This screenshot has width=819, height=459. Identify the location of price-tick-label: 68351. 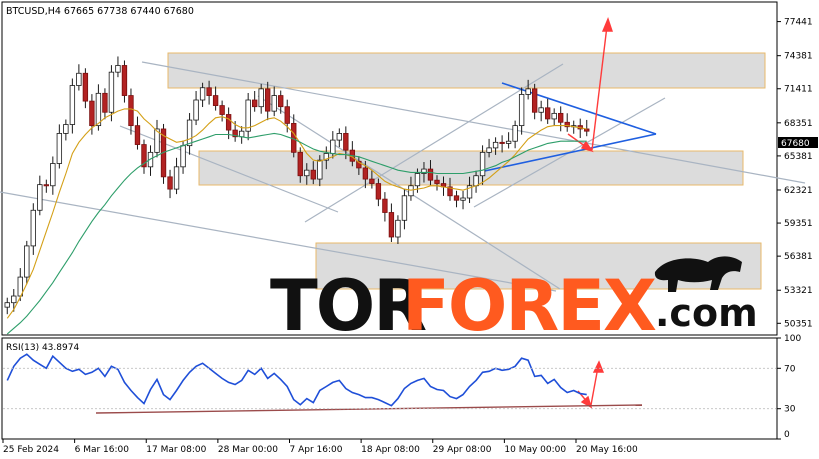
(798, 124).